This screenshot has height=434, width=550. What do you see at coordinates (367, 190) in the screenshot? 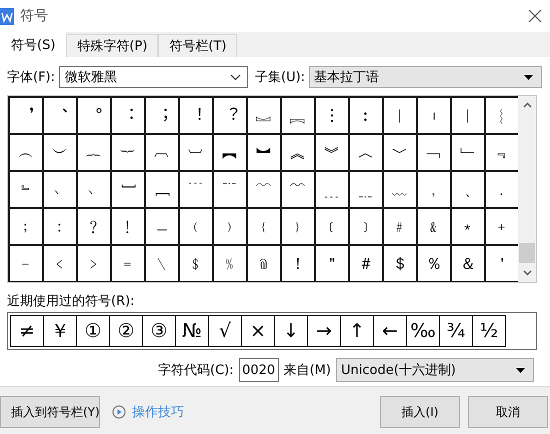
I see `symbol-cell: ﹎` at bounding box center [367, 190].